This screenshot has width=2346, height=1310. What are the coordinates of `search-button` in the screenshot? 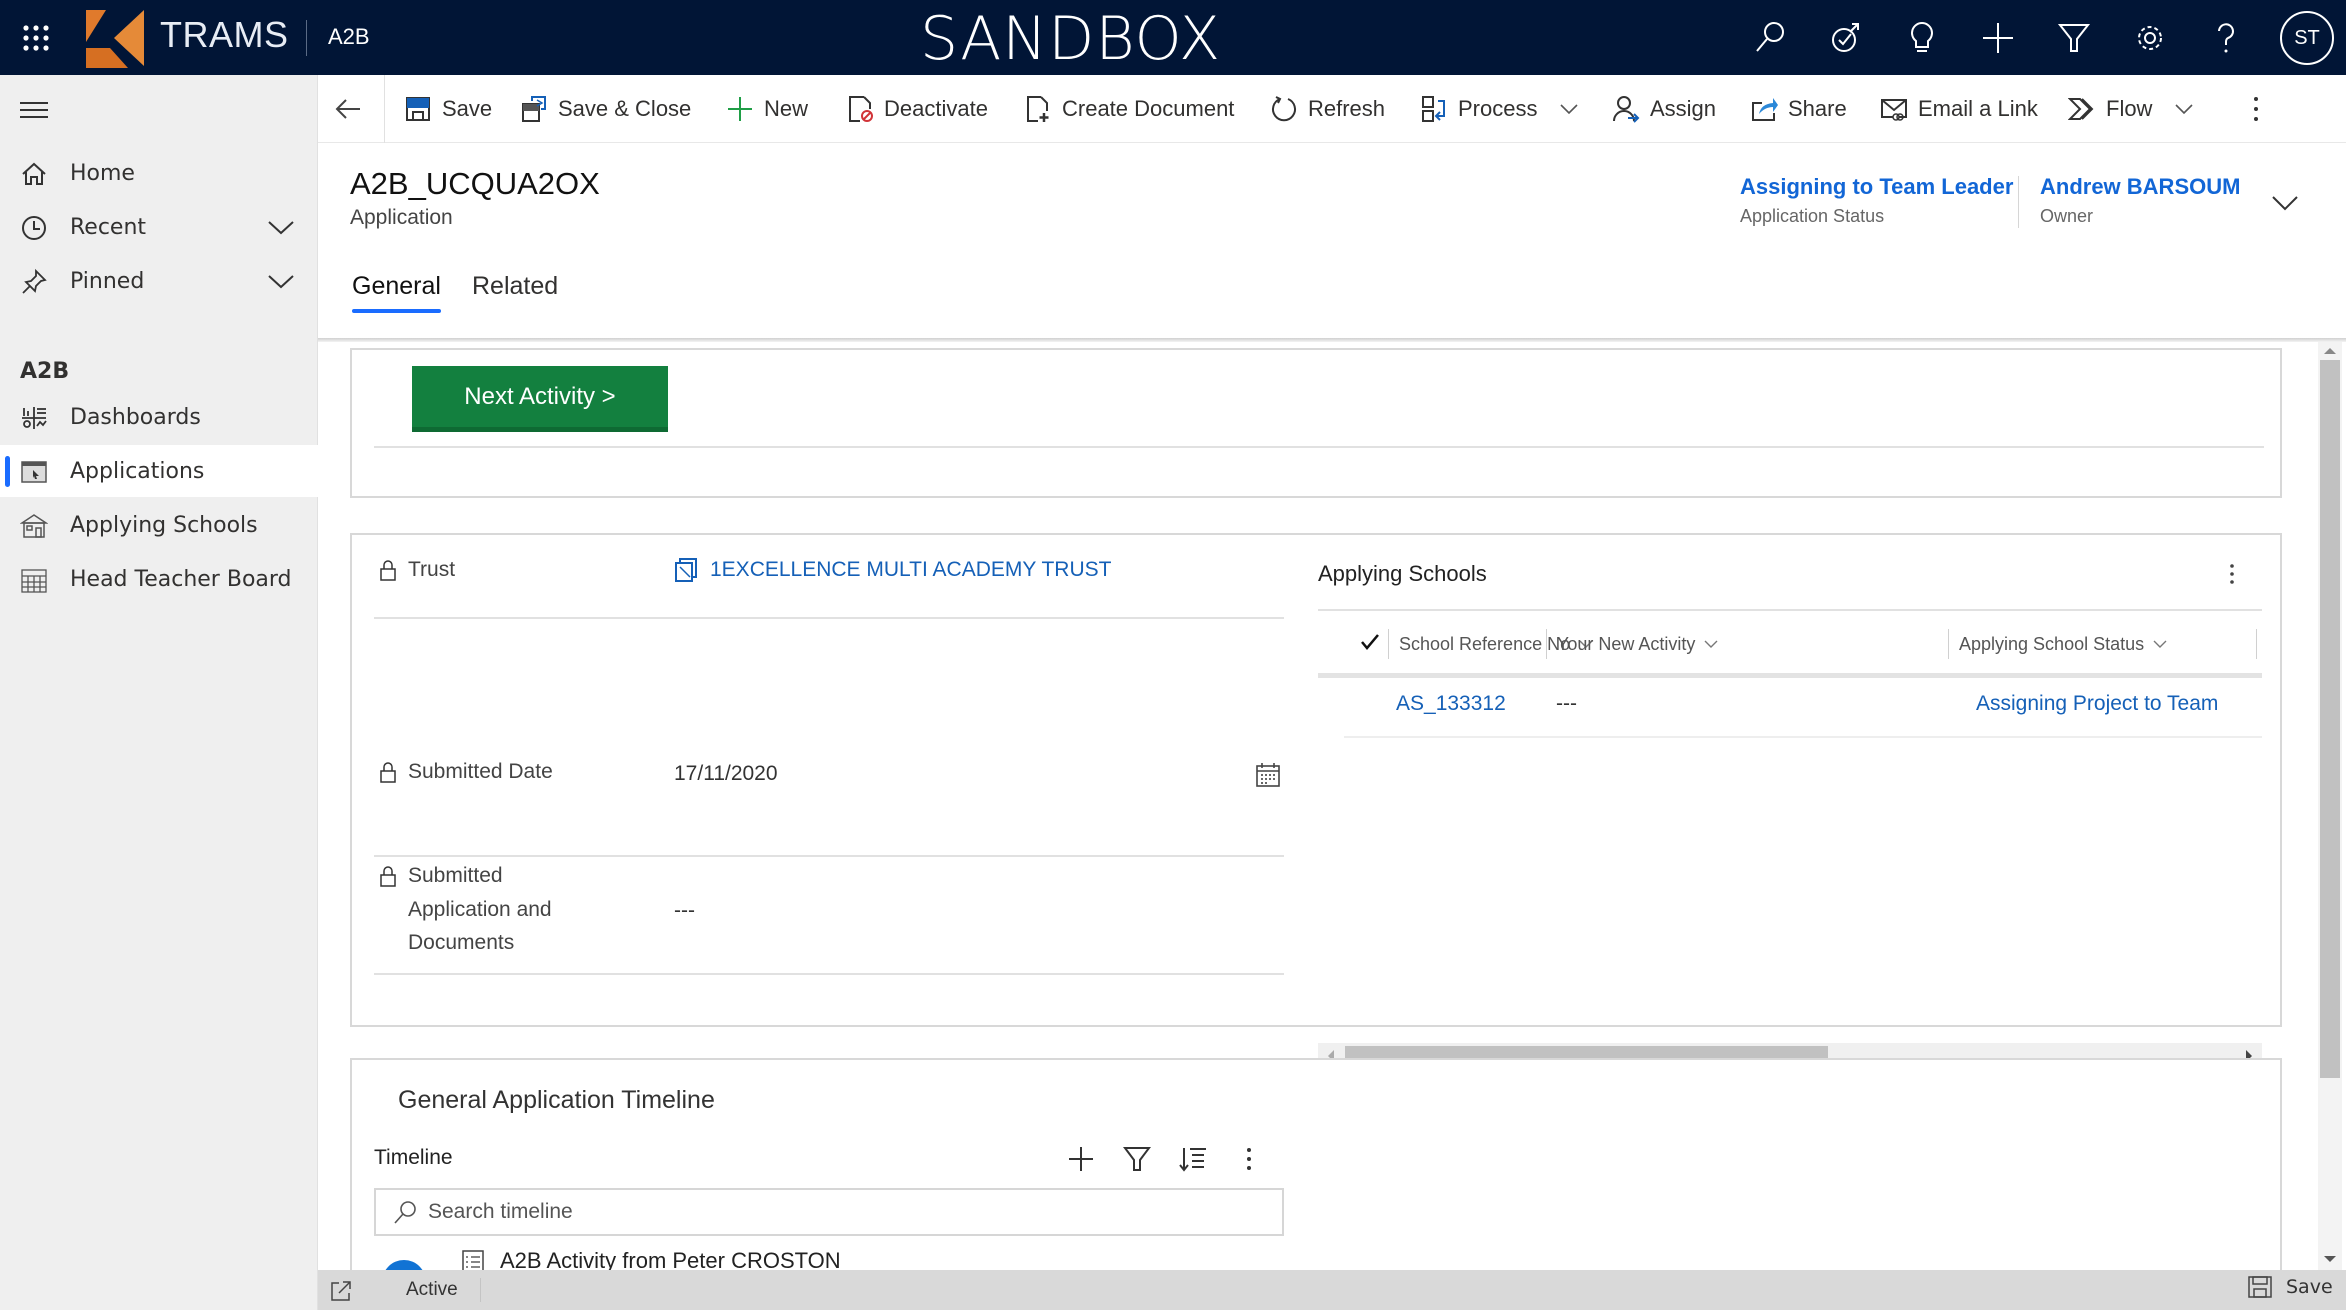 It's located at (1770, 38).